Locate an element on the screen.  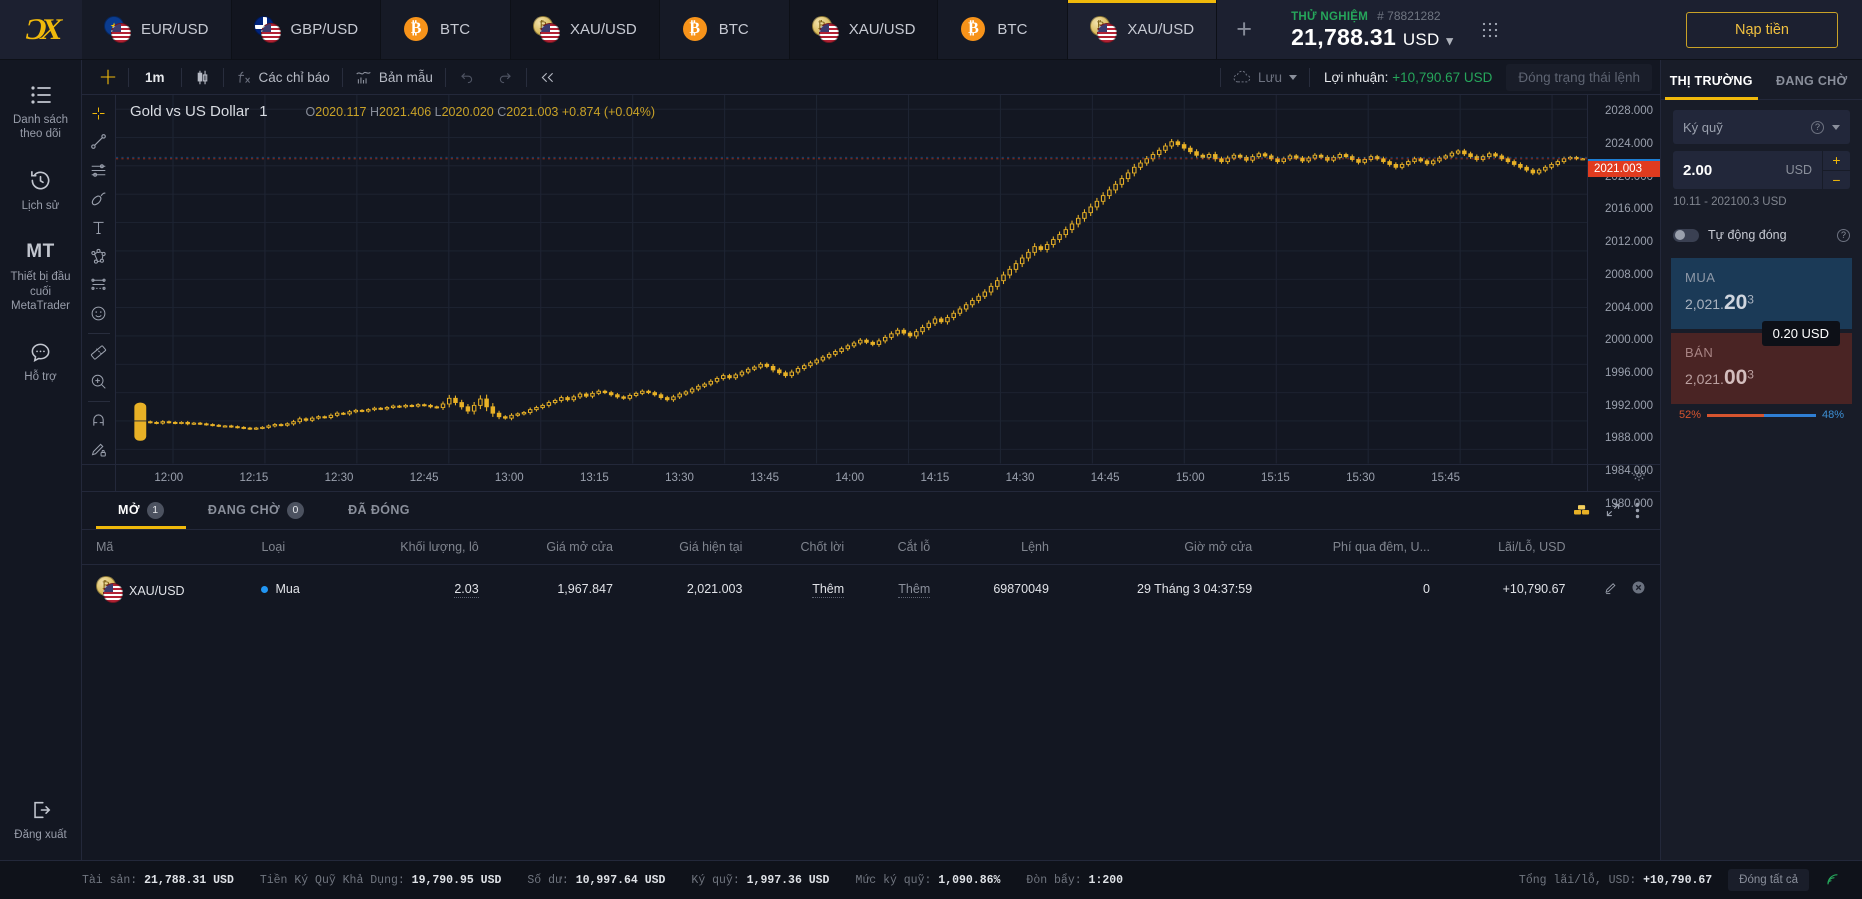
tab-market: THỊ TRƯỜNG is located at coordinates (1711, 80).